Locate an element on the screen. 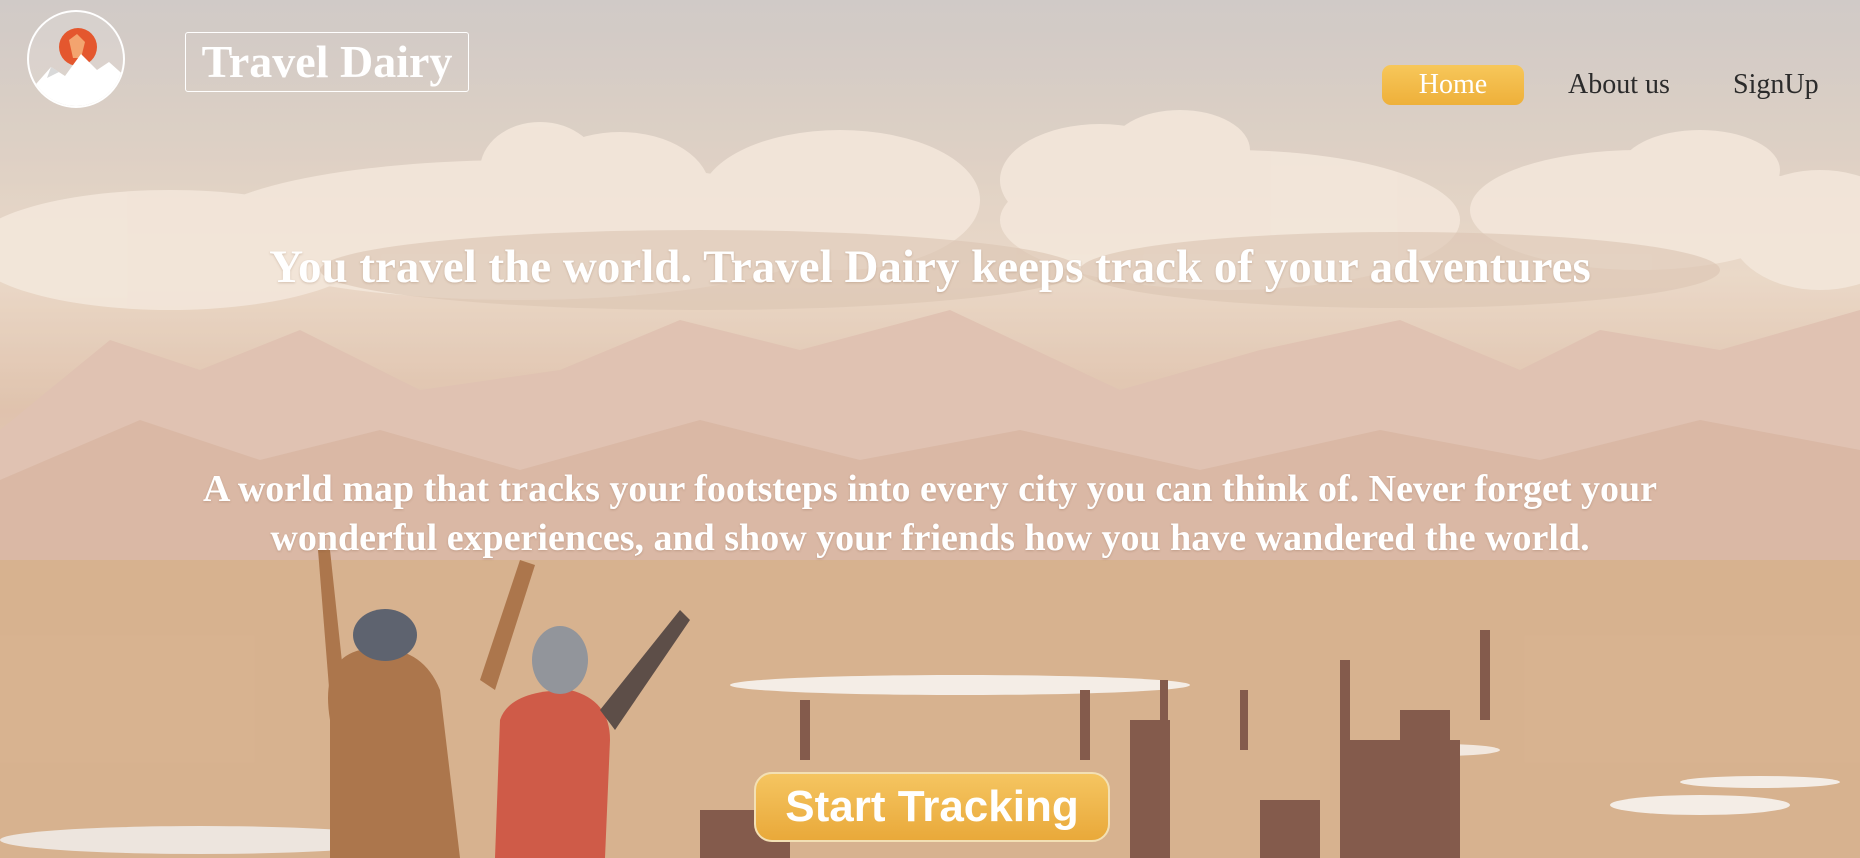 This screenshot has height=858, width=1860. mountain-hiker-logo-icon is located at coordinates (76, 59).